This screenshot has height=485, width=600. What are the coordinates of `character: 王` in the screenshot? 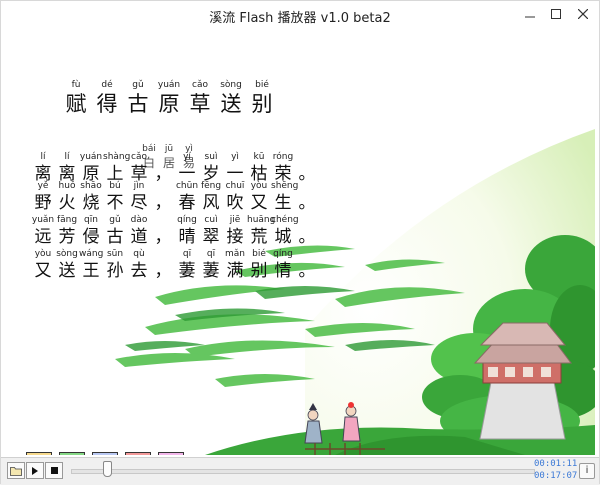 It's located at (91, 271).